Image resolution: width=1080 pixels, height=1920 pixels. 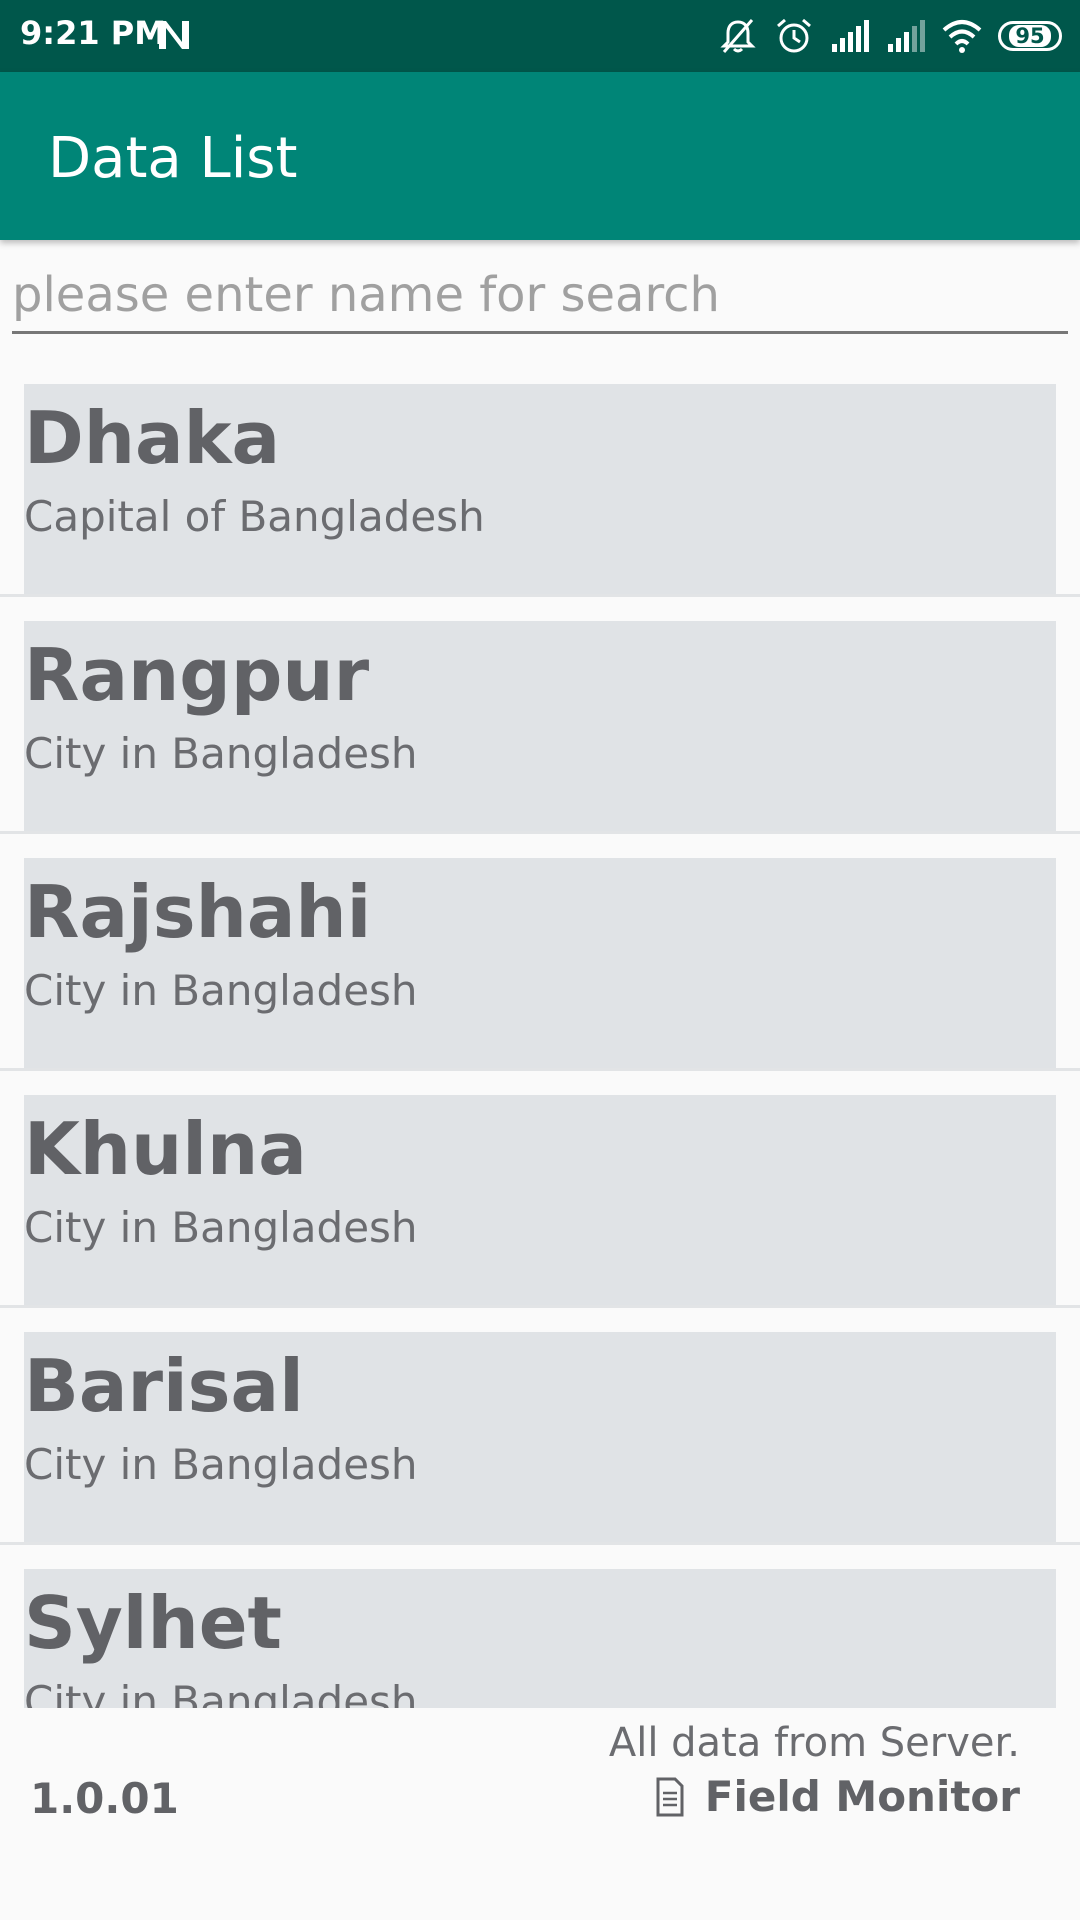 I want to click on page-title: Data List, so click(x=173, y=158).